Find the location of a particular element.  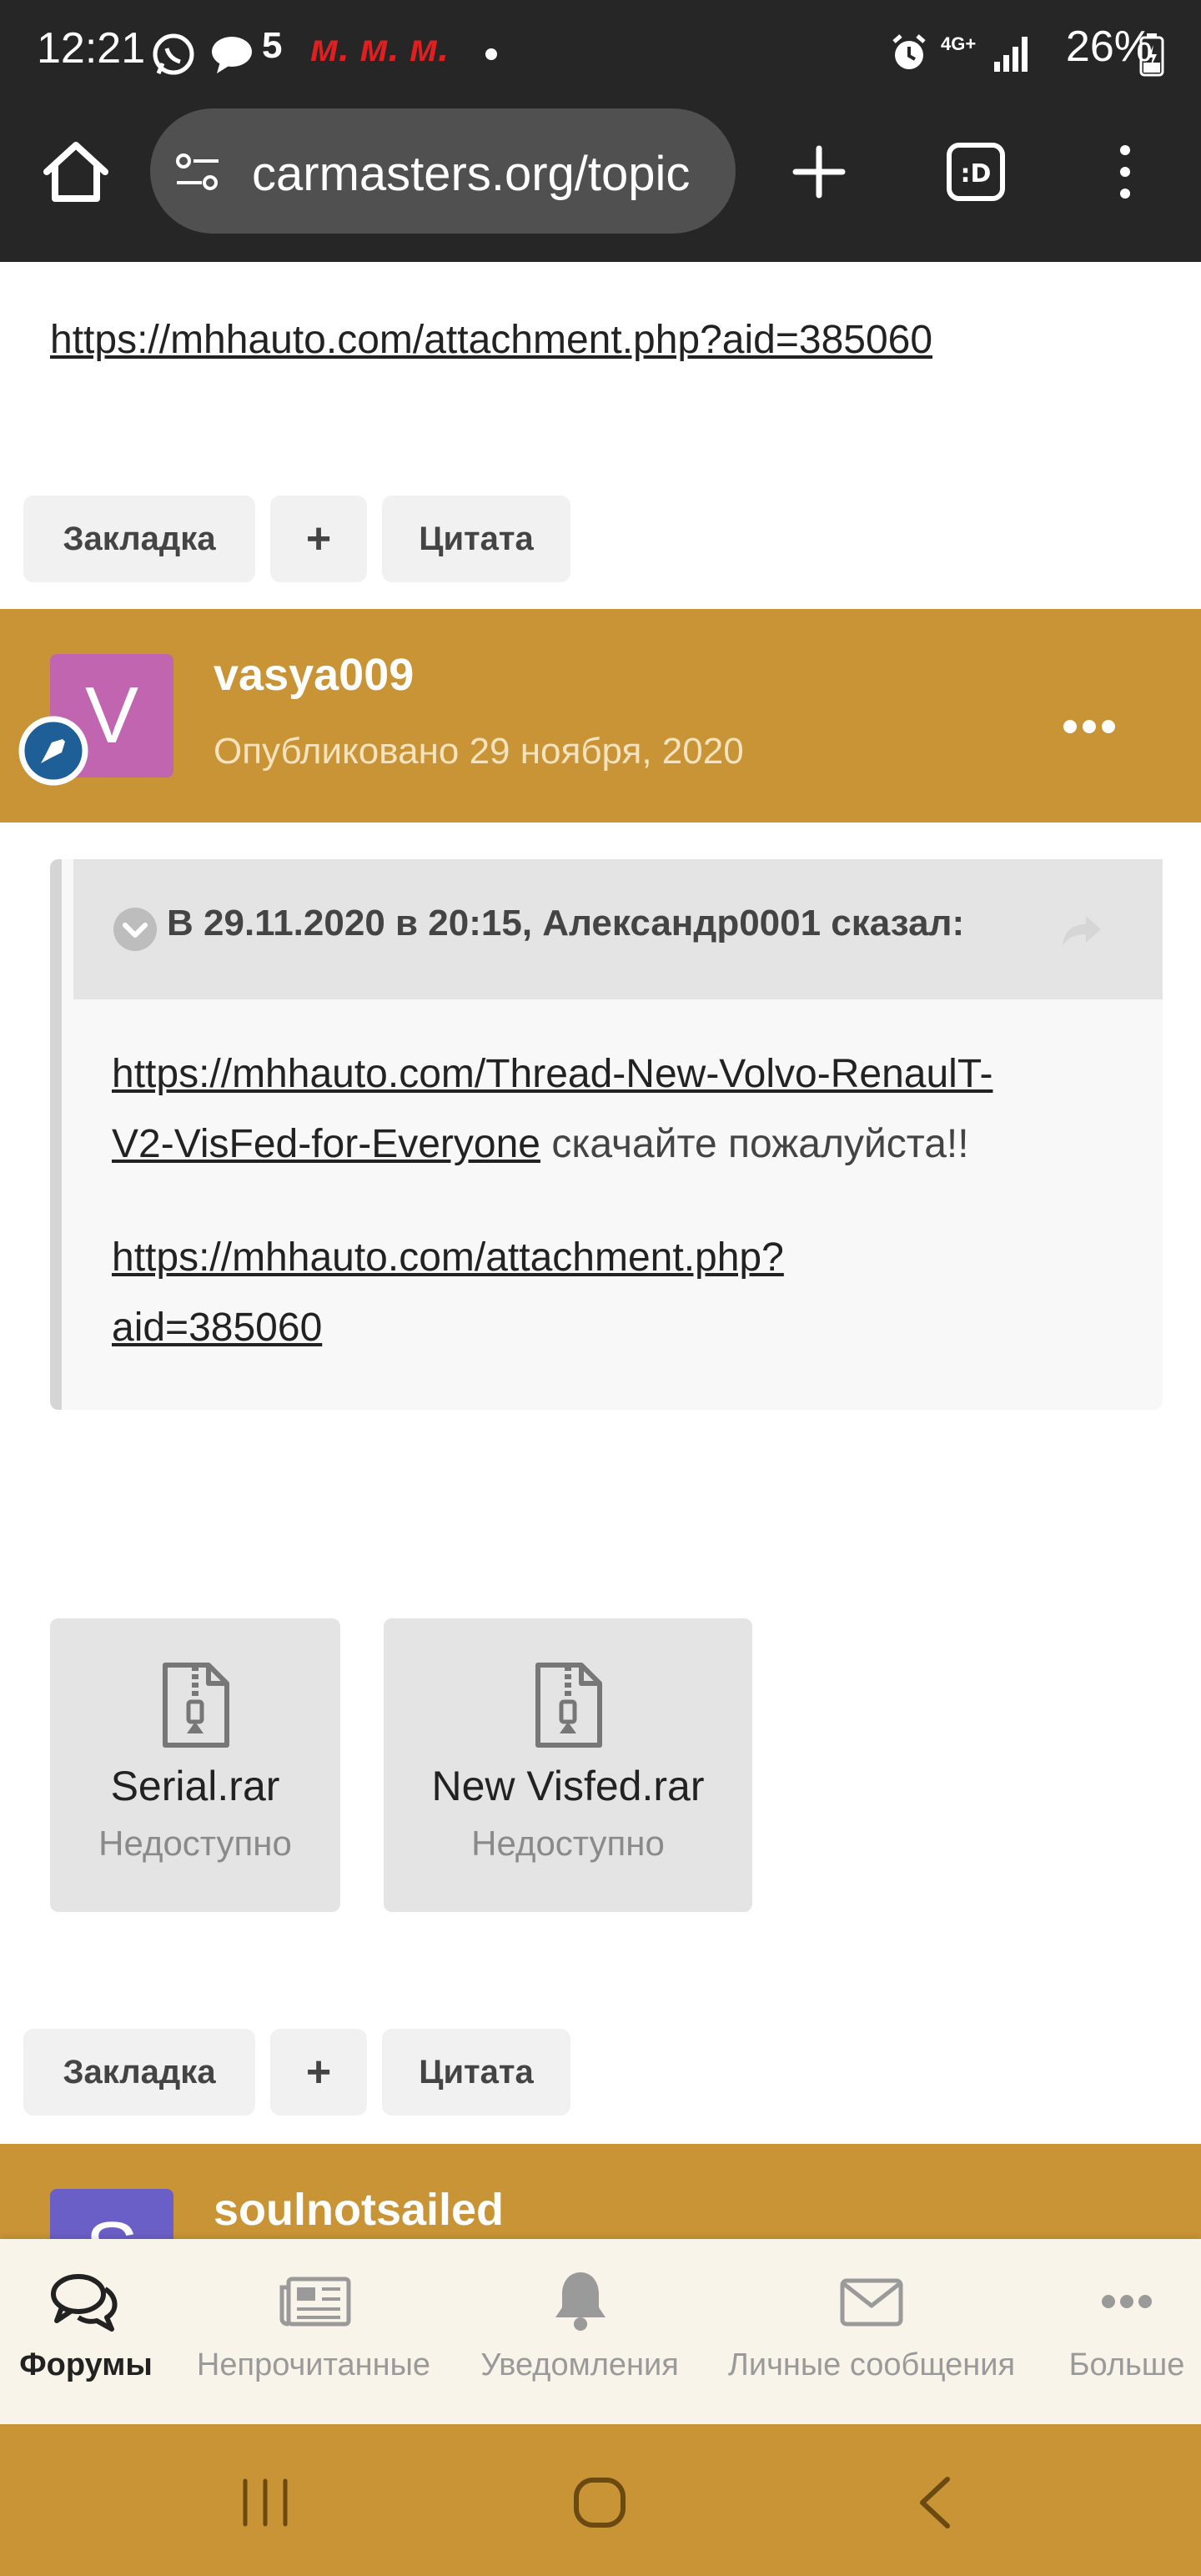

quote-link-2-line2: aid=385060 is located at coordinates (217, 1328).